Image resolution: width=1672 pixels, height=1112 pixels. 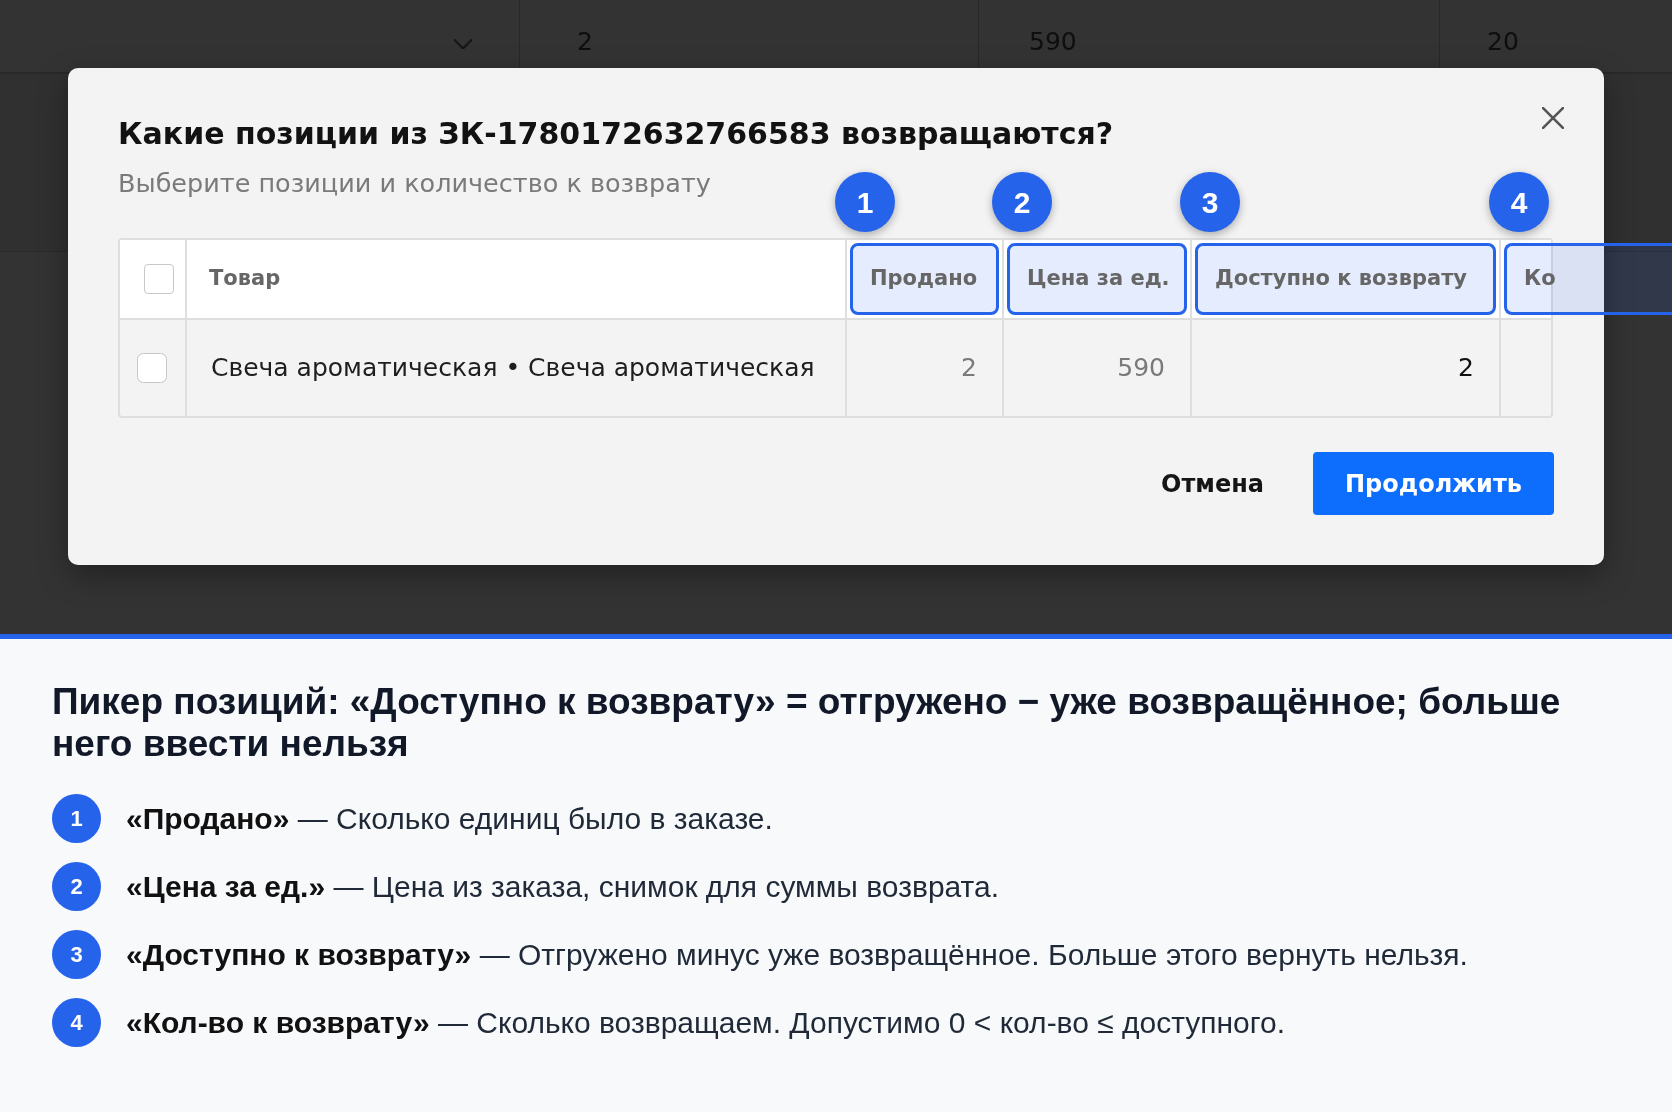 What do you see at coordinates (463, 44) in the screenshot?
I see `chevron-down-icon` at bounding box center [463, 44].